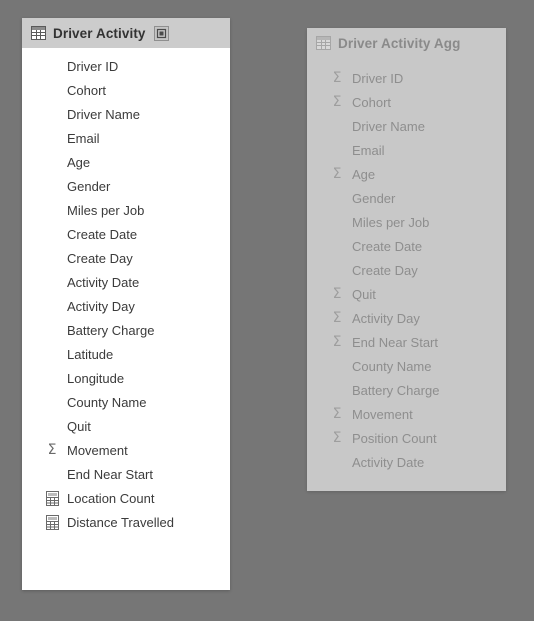 The width and height of the screenshot is (534, 621). What do you see at coordinates (99, 33) in the screenshot?
I see `panel-title-primary: Driver Activity` at bounding box center [99, 33].